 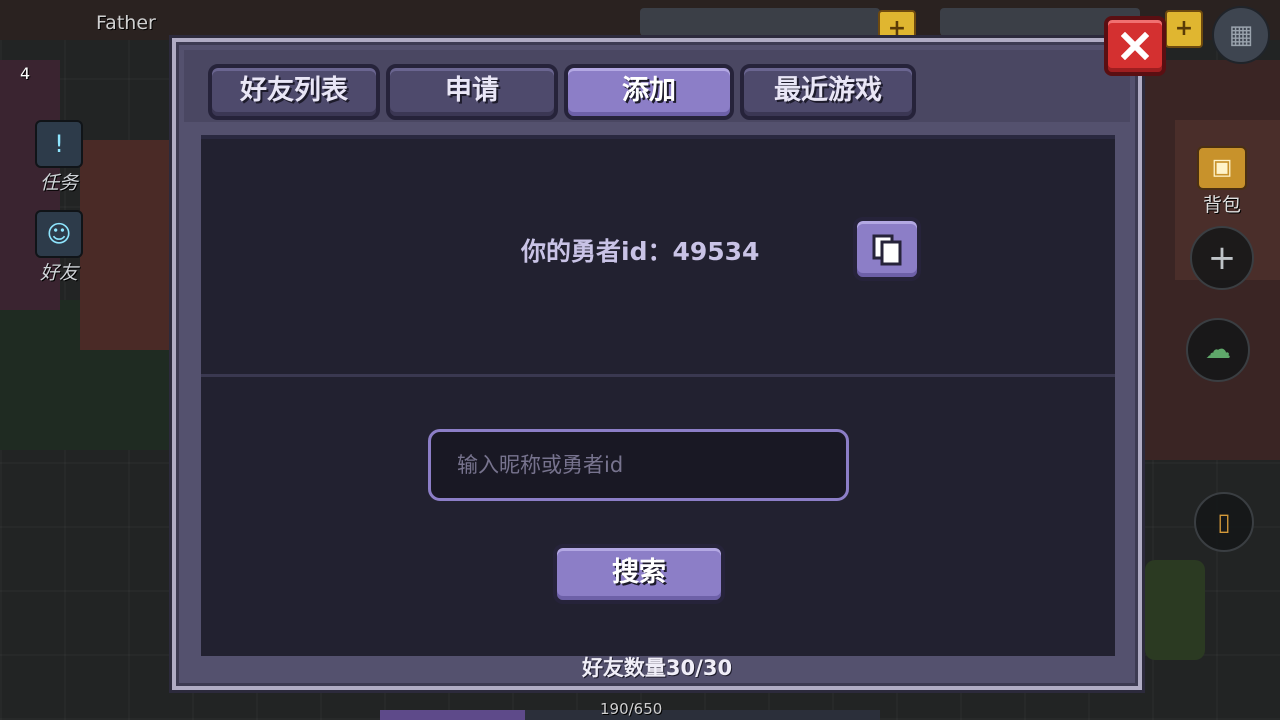 What do you see at coordinates (1224, 522) in the screenshot?
I see `lantern-button: ▯` at bounding box center [1224, 522].